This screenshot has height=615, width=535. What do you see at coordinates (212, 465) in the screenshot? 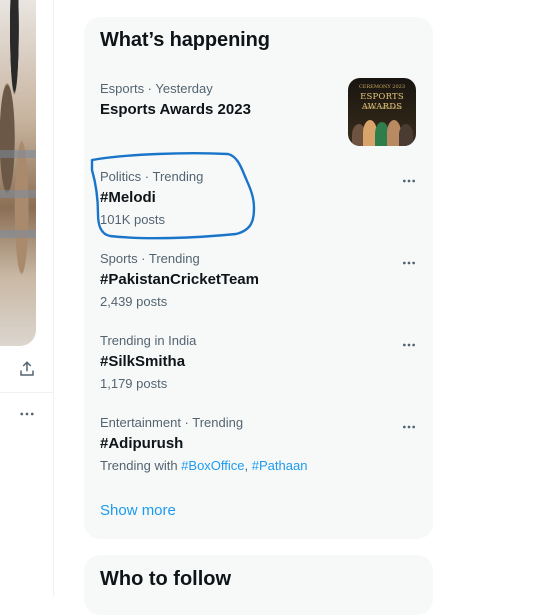
I see `hashtag-link-boxoffice: #BoxOffice` at bounding box center [212, 465].